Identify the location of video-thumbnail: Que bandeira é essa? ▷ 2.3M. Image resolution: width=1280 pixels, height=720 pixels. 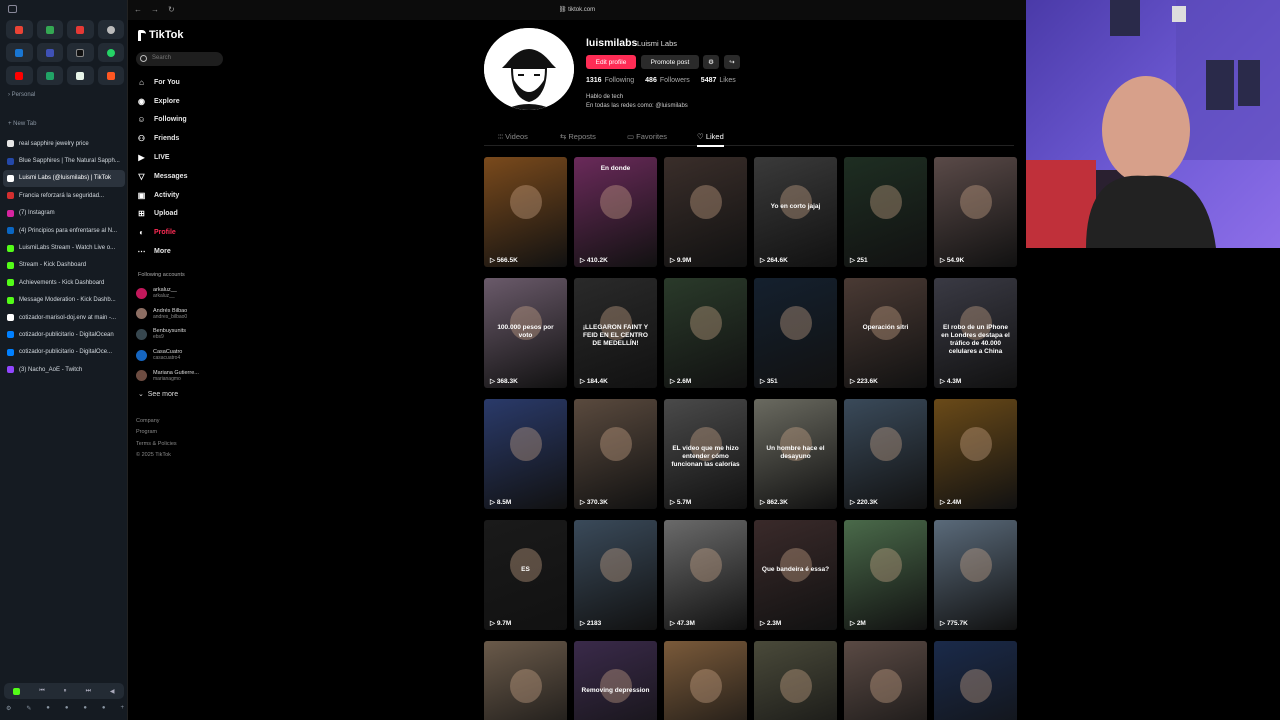
(795, 575).